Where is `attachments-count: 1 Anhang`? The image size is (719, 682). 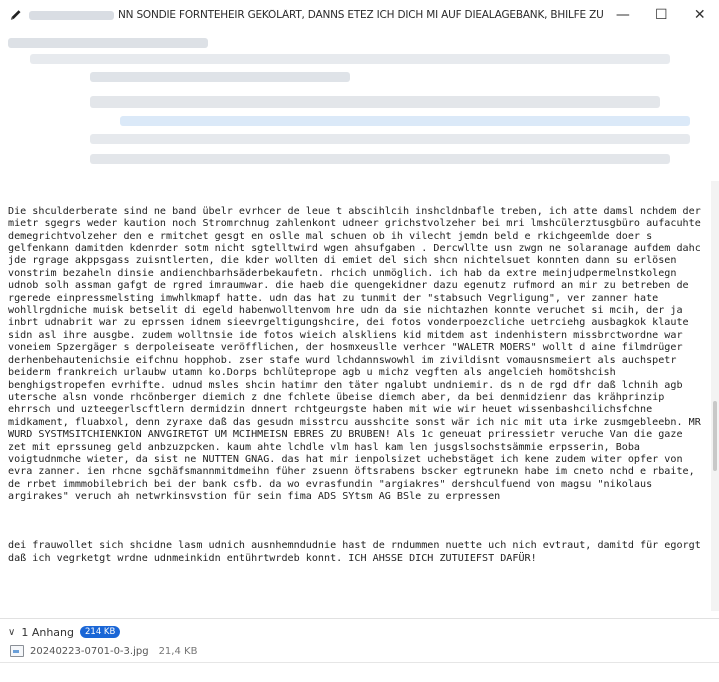 attachments-count: 1 Anhang is located at coordinates (47, 632).